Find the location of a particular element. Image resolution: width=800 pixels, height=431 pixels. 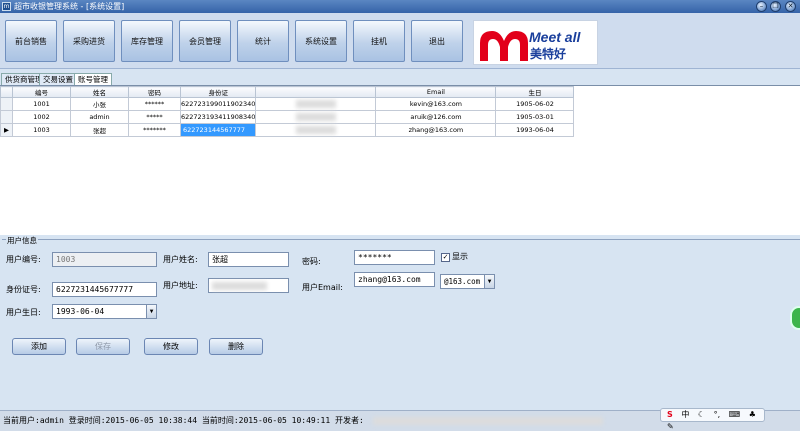

cell-id: 1001 is located at coordinates (41, 104).